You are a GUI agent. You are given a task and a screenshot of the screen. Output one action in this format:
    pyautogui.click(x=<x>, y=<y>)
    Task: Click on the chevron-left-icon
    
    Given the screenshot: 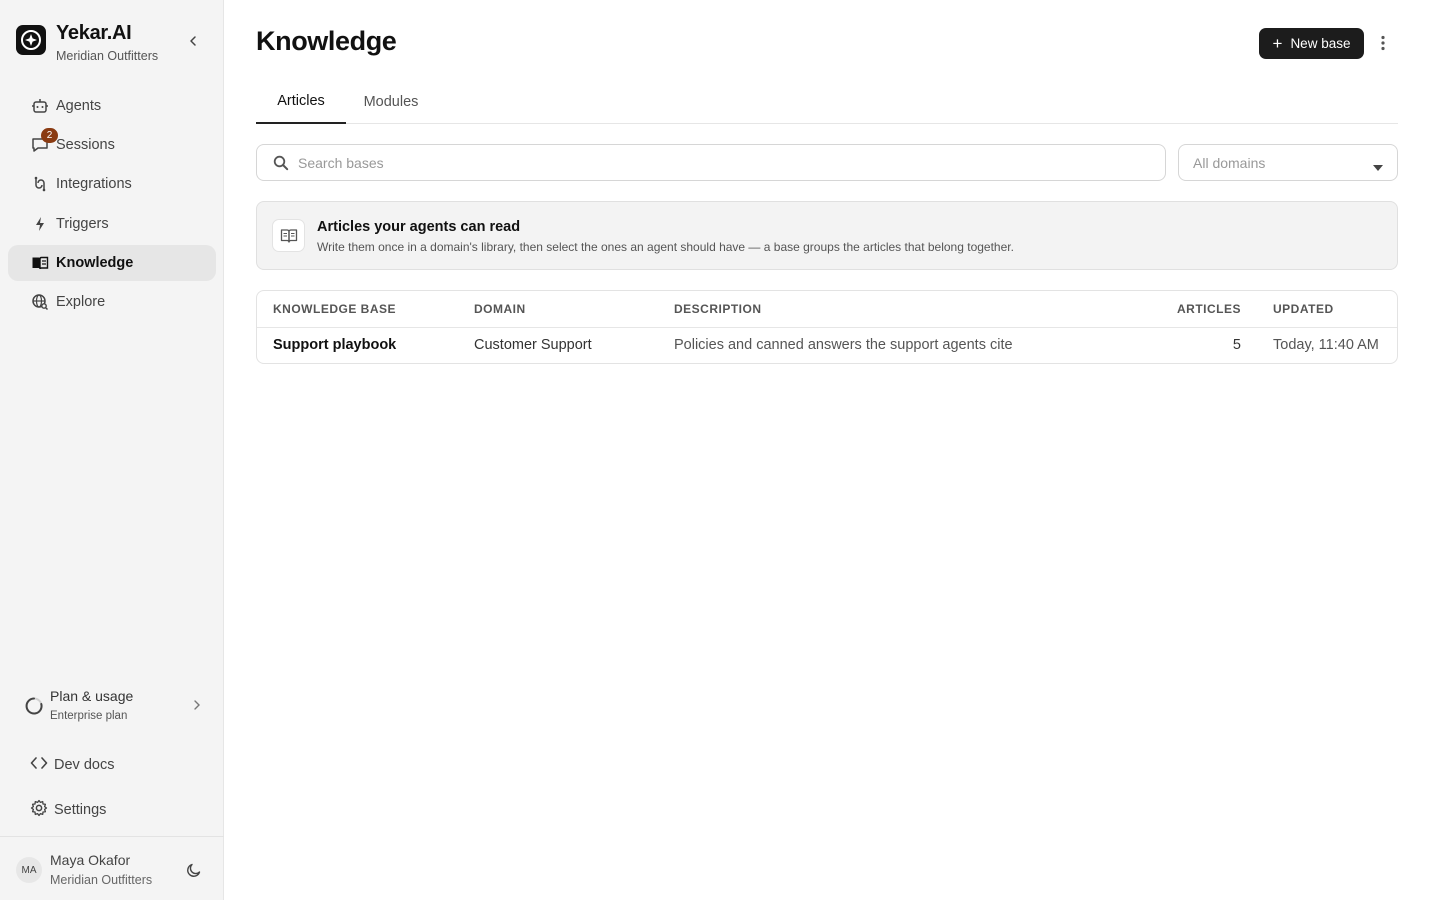 What is the action you would take?
    pyautogui.click(x=193, y=41)
    